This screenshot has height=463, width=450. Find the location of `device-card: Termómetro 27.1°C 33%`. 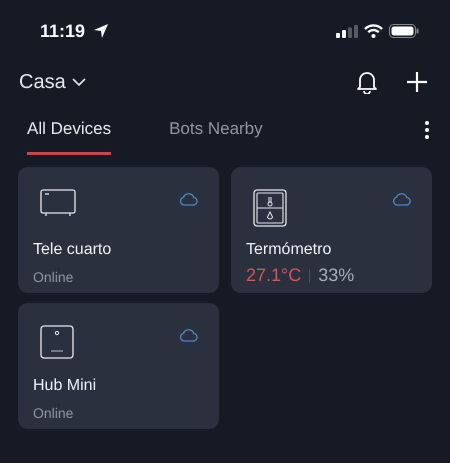

device-card: Termómetro 27.1°C 33% is located at coordinates (331, 230).